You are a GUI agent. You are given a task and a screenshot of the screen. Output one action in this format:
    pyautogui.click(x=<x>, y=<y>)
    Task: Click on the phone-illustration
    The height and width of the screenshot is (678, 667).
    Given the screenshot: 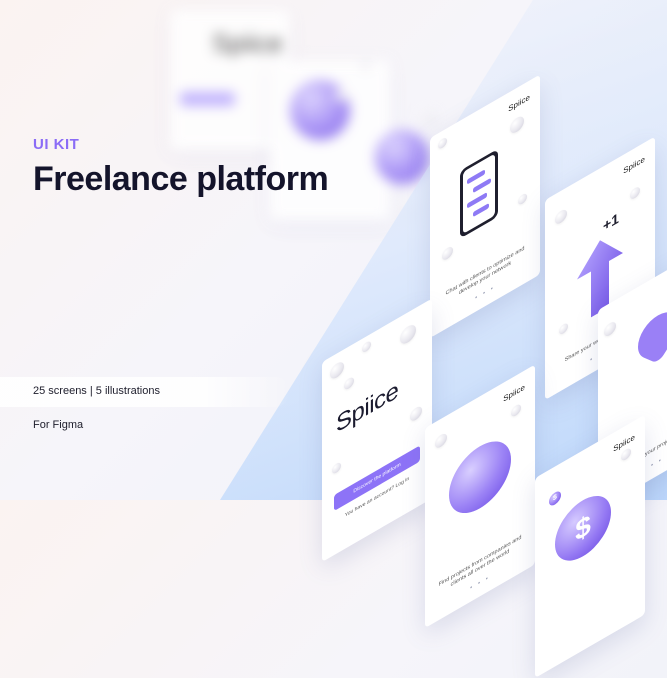 What is the action you would take?
    pyautogui.click(x=479, y=193)
    